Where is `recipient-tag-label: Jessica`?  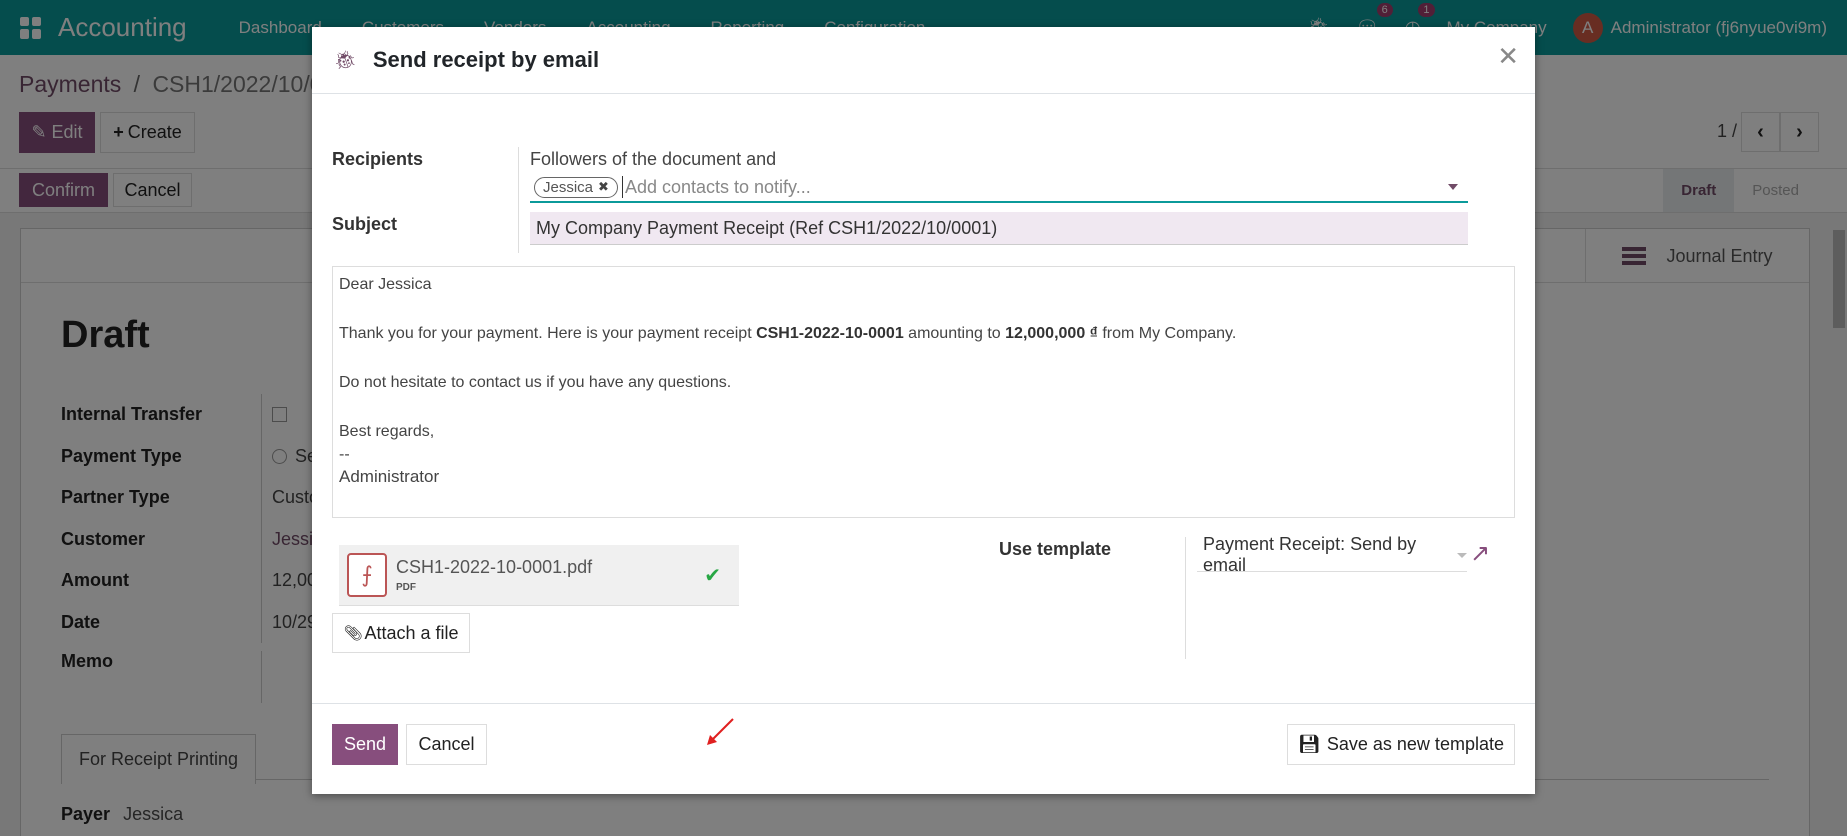
recipient-tag-label: Jessica is located at coordinates (568, 187).